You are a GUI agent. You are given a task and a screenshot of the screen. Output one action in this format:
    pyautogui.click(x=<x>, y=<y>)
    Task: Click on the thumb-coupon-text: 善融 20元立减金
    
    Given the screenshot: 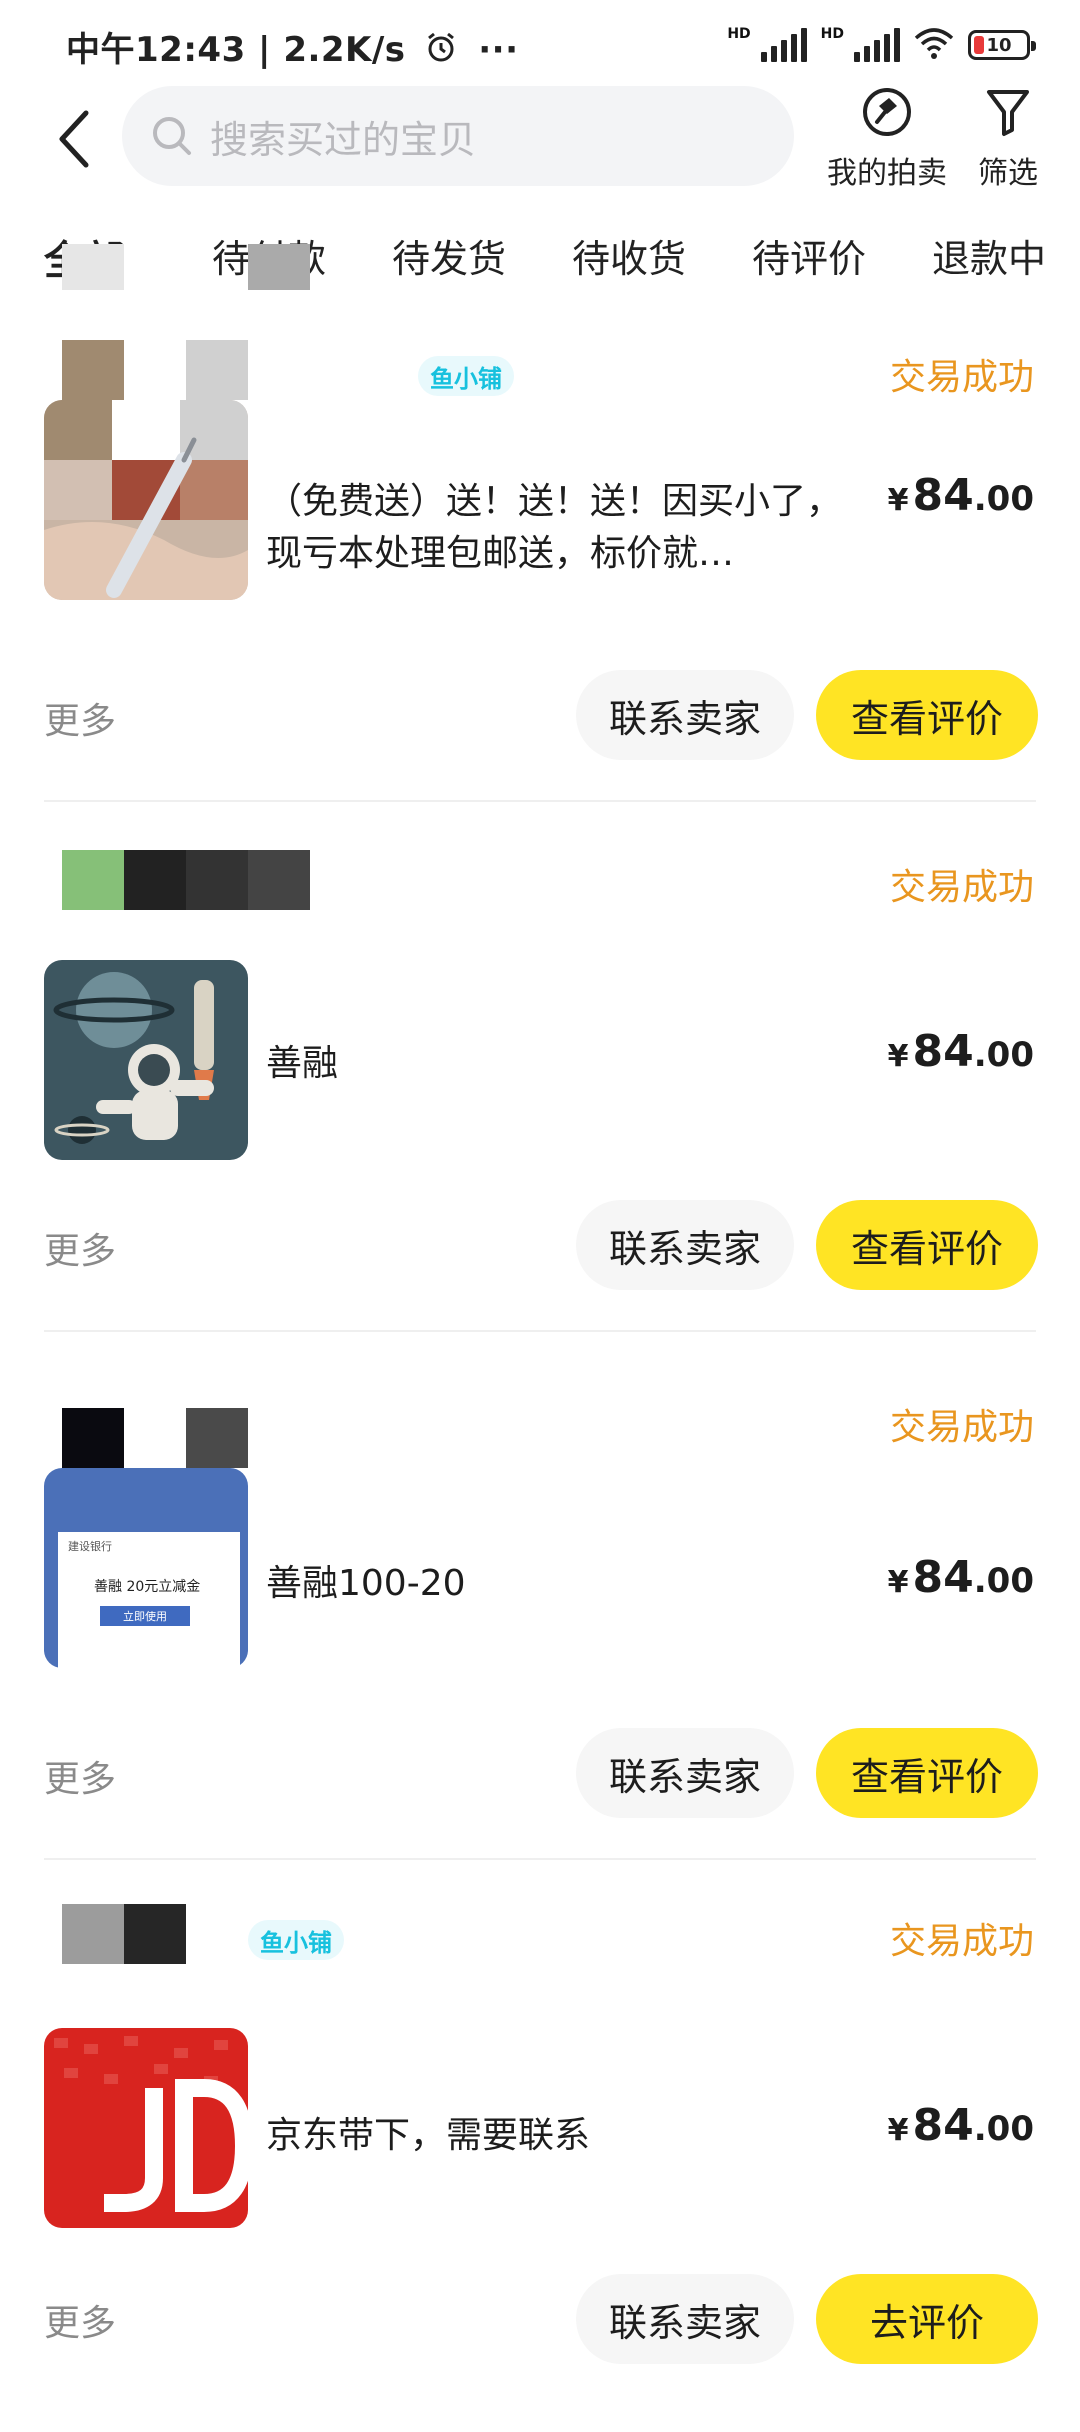 What is the action you would take?
    pyautogui.click(x=147, y=1587)
    